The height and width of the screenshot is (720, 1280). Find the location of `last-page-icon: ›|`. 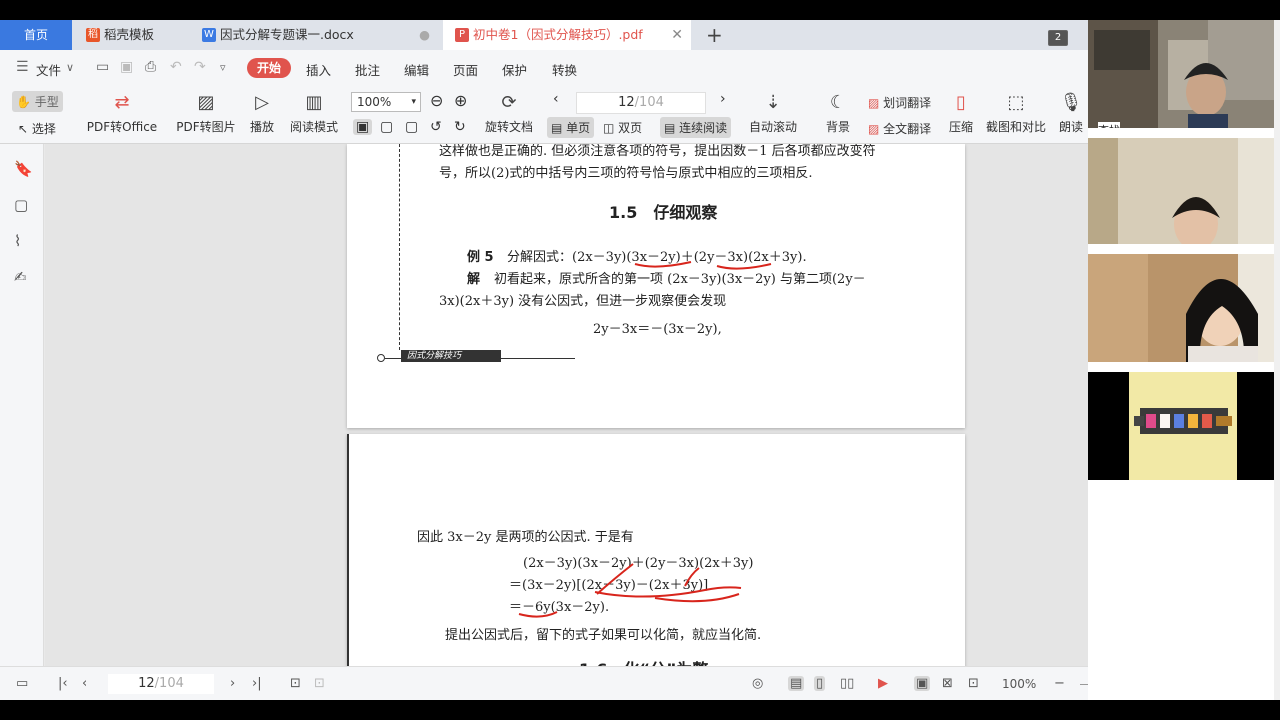

last-page-icon: ›| is located at coordinates (257, 683).